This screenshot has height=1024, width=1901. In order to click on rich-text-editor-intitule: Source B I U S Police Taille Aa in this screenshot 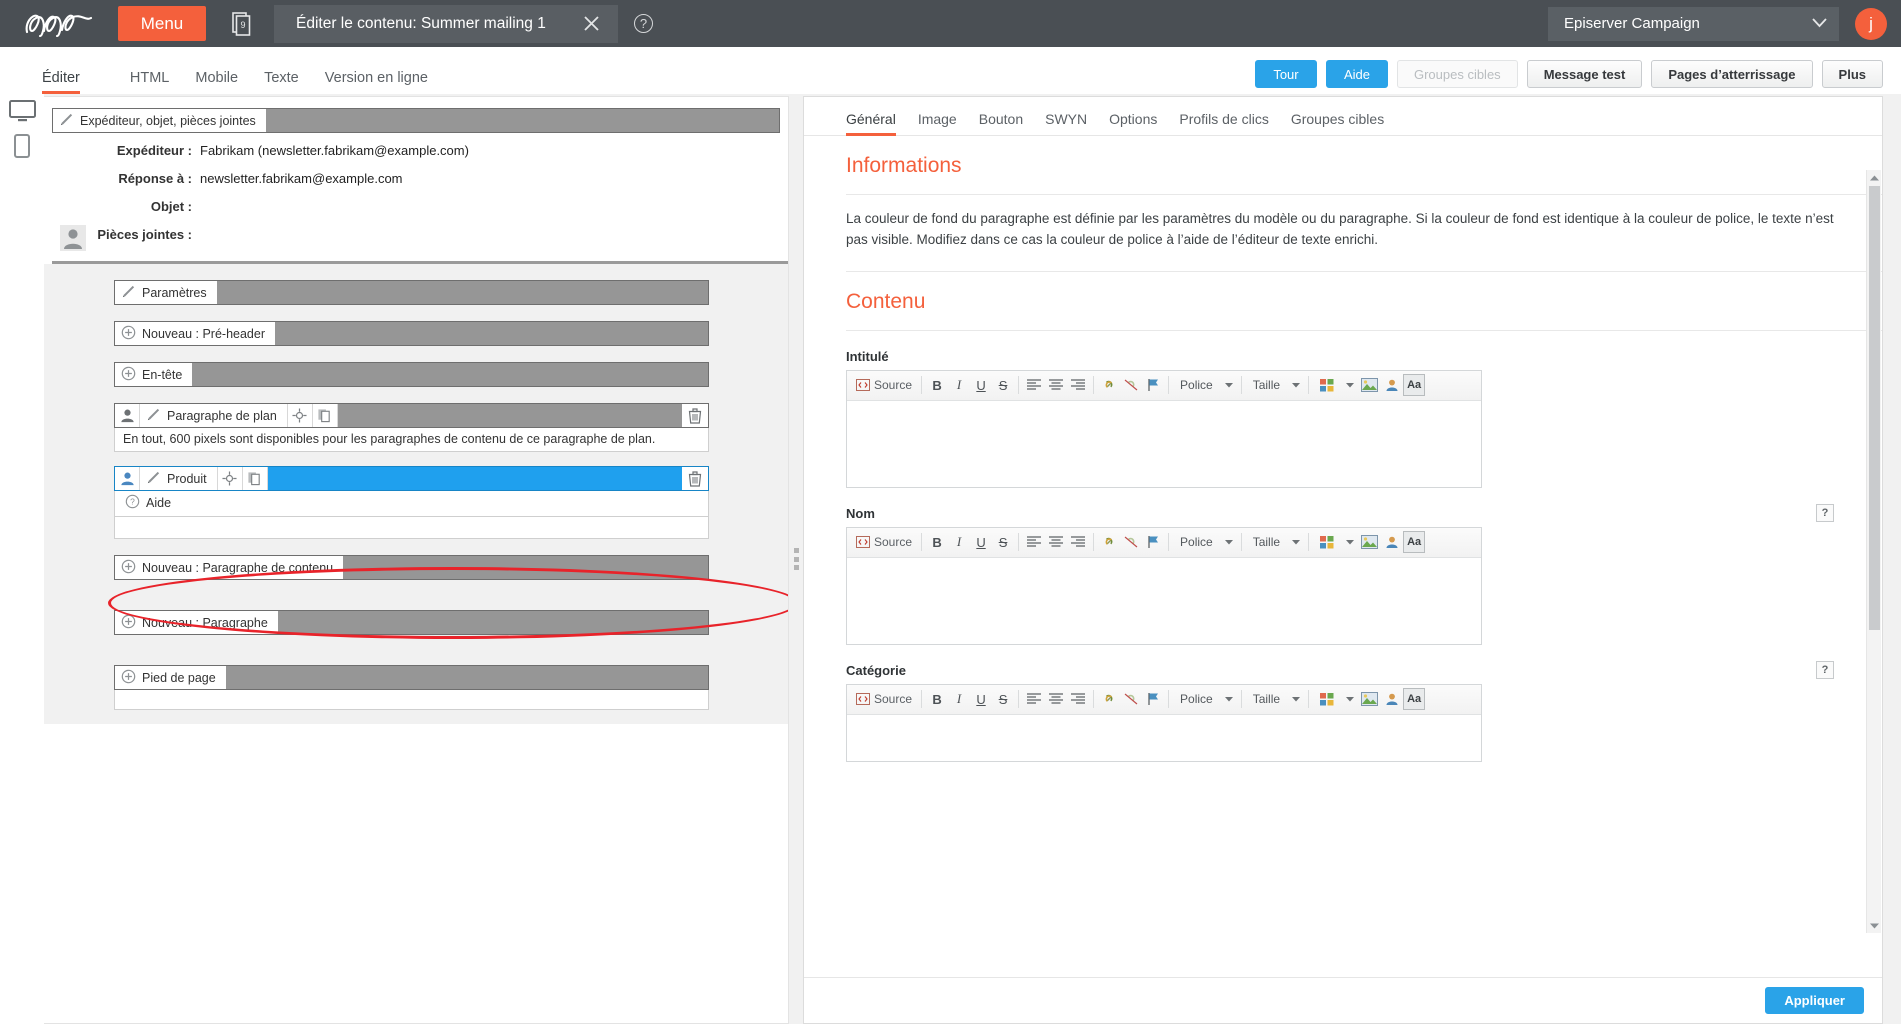, I will do `click(1164, 428)`.